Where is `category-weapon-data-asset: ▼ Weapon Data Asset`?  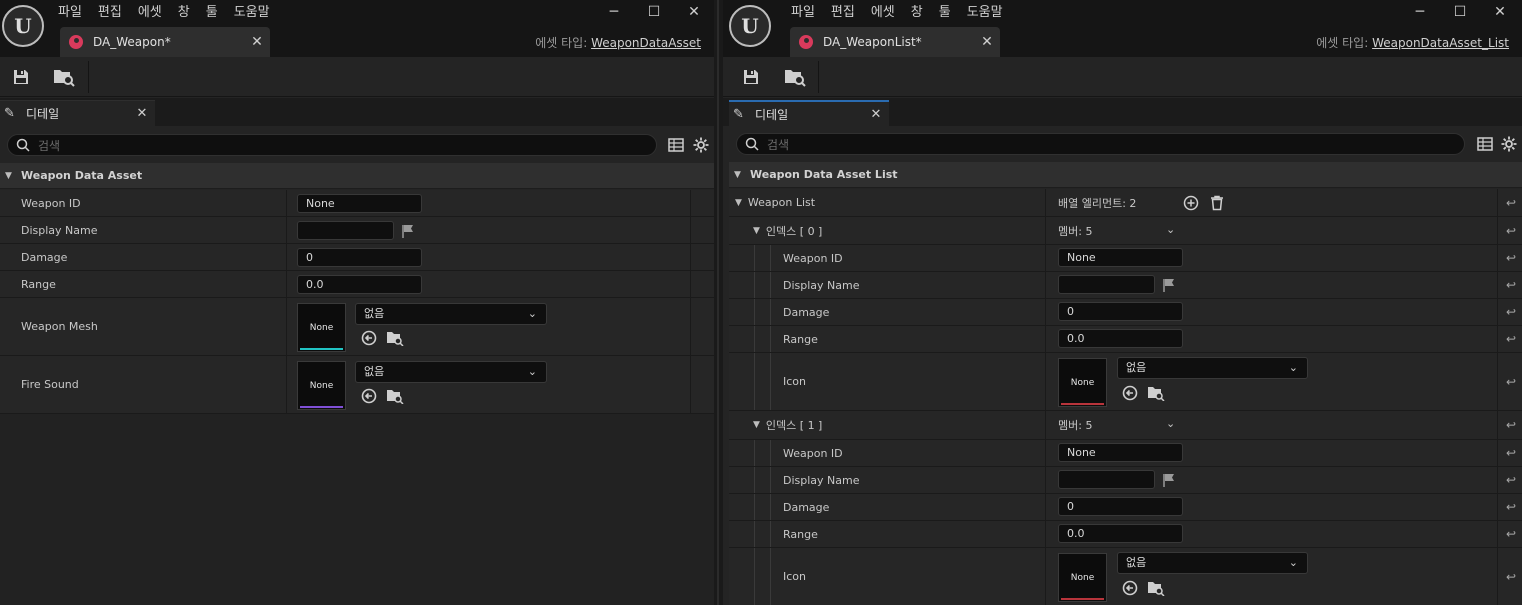
category-weapon-data-asset: ▼ Weapon Data Asset is located at coordinates (357, 176).